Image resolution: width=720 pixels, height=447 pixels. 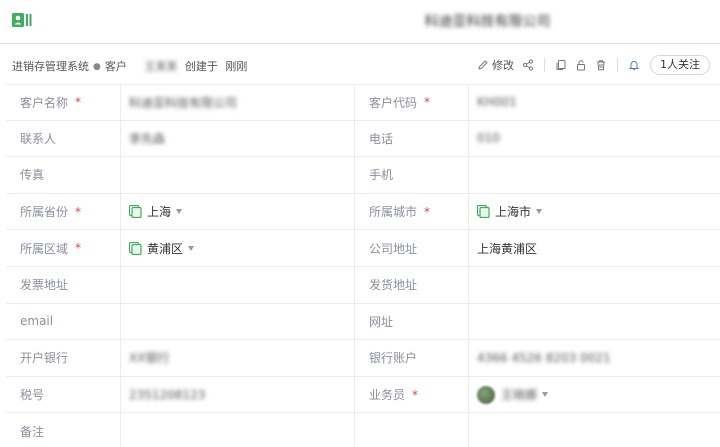 I want to click on field-label: 备注, so click(x=63, y=430).